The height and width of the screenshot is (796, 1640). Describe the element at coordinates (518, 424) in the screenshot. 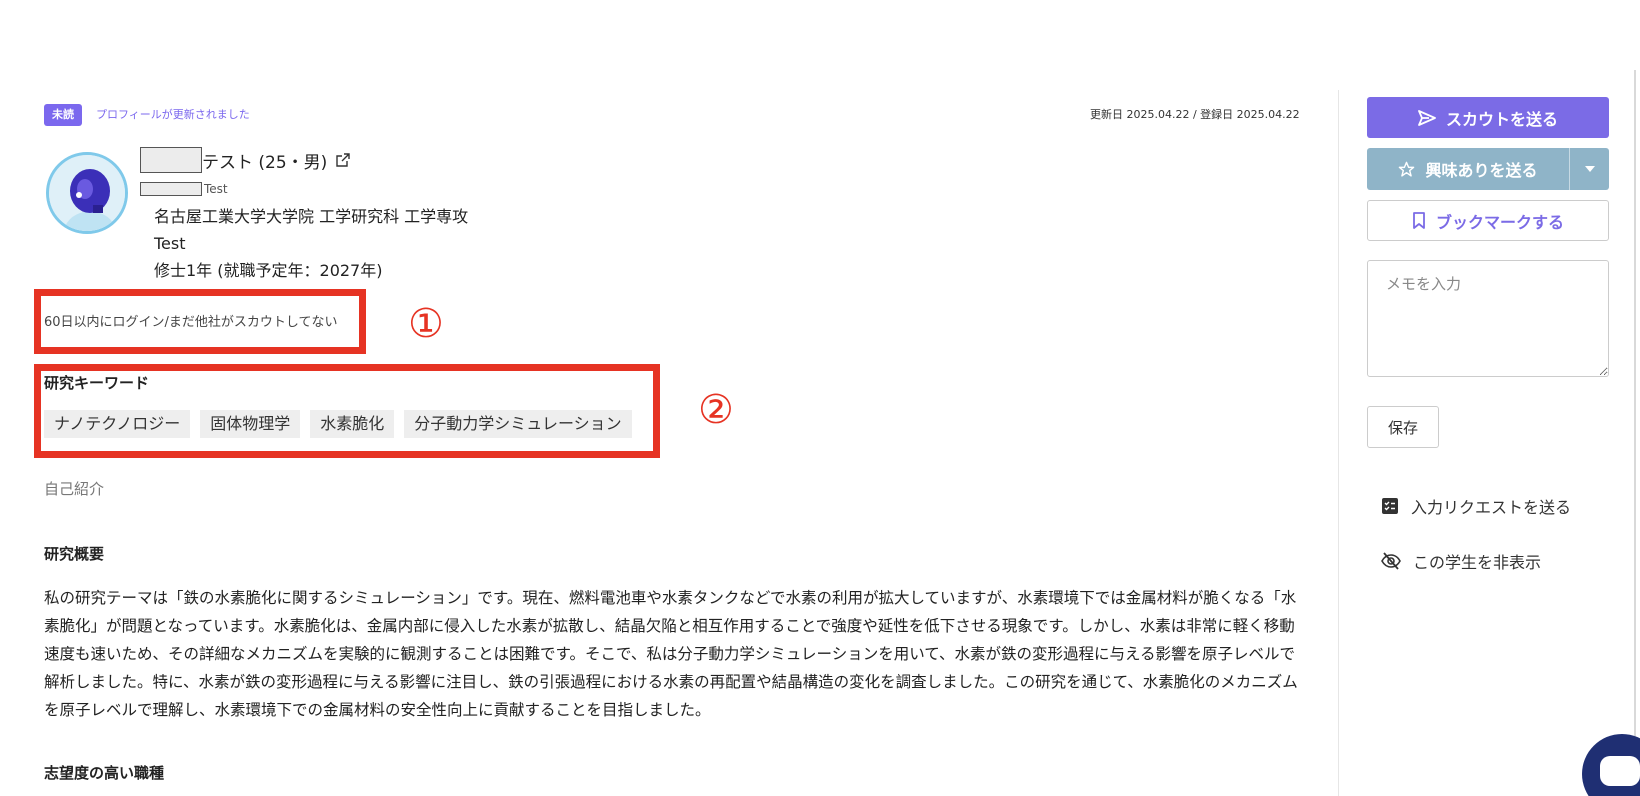

I see `keyword-tag: 分子動力学シミュレーション` at that location.